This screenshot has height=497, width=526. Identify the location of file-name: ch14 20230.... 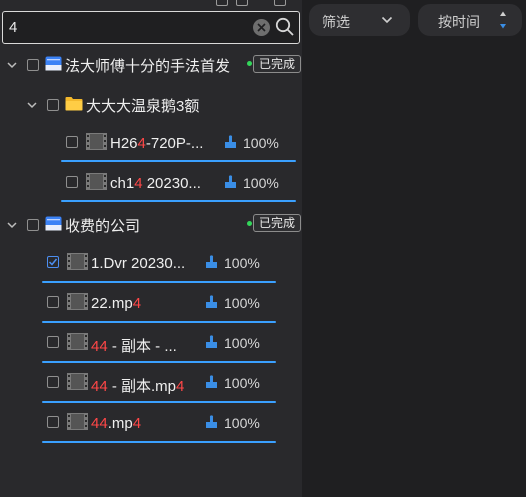
(155, 183).